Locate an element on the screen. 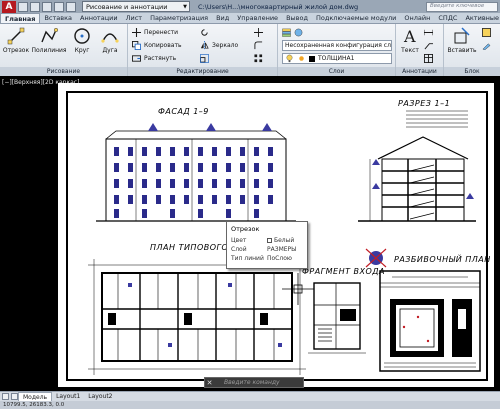 The image size is (500, 409). tab-layout1: Layout1 is located at coordinates (68, 396).